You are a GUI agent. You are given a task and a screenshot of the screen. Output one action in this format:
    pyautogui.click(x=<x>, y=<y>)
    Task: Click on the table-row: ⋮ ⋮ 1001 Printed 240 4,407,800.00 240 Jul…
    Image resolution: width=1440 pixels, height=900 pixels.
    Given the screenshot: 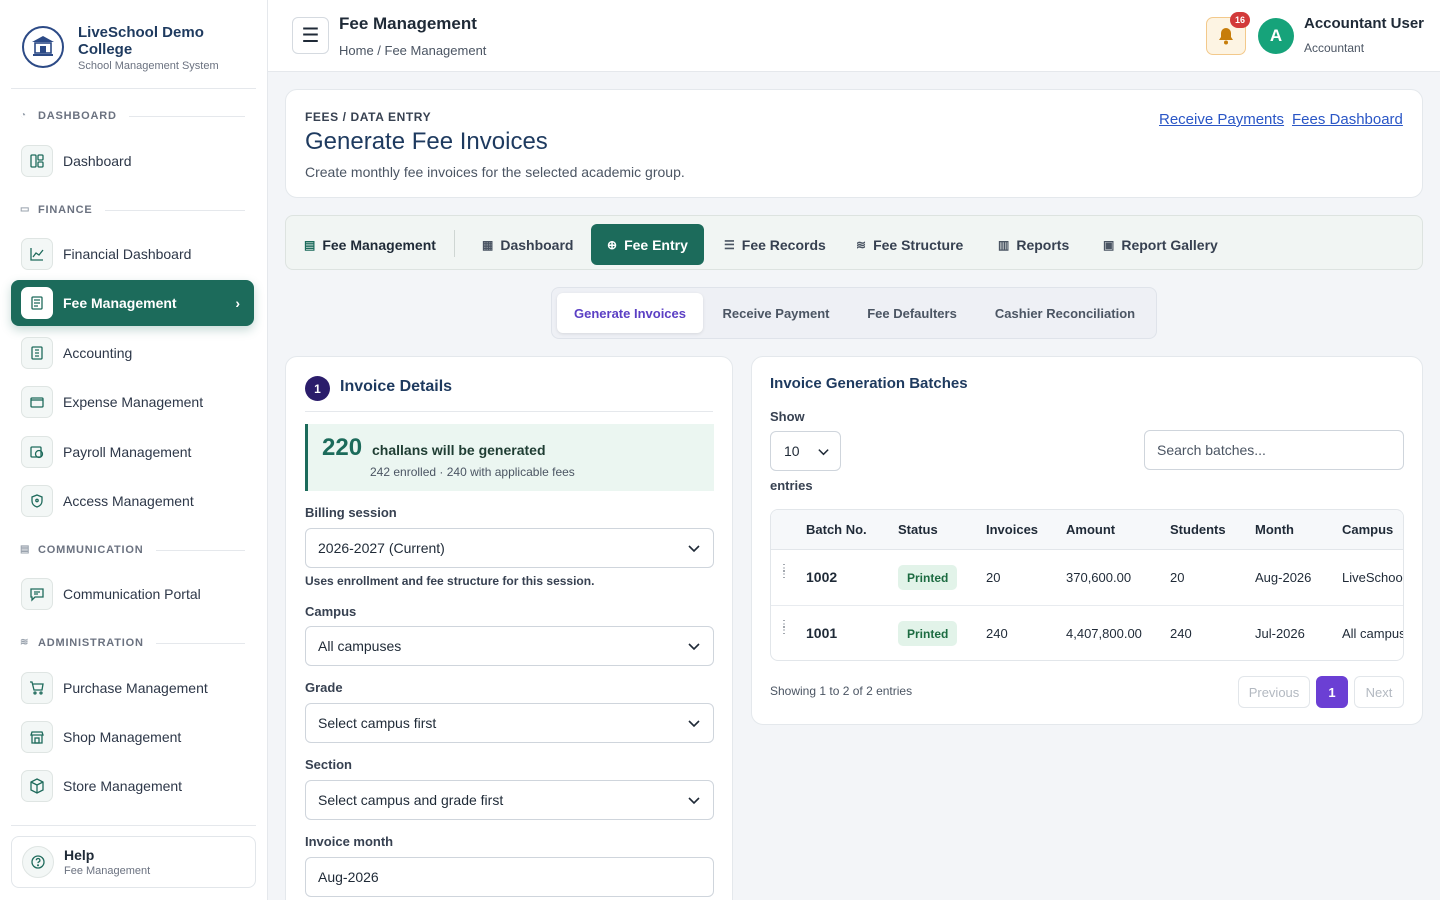 What is the action you would take?
    pyautogui.click(x=1087, y=633)
    